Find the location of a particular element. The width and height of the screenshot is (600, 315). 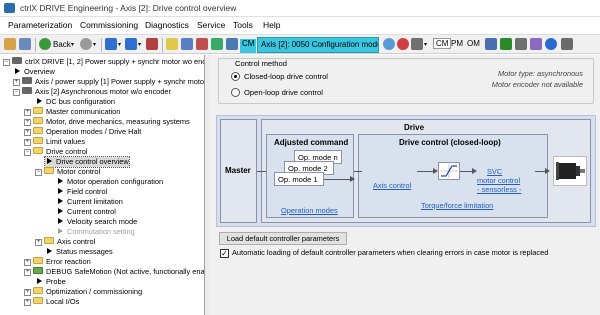

menu-diagnostics: Diagnostics is located at coordinates (167, 25).